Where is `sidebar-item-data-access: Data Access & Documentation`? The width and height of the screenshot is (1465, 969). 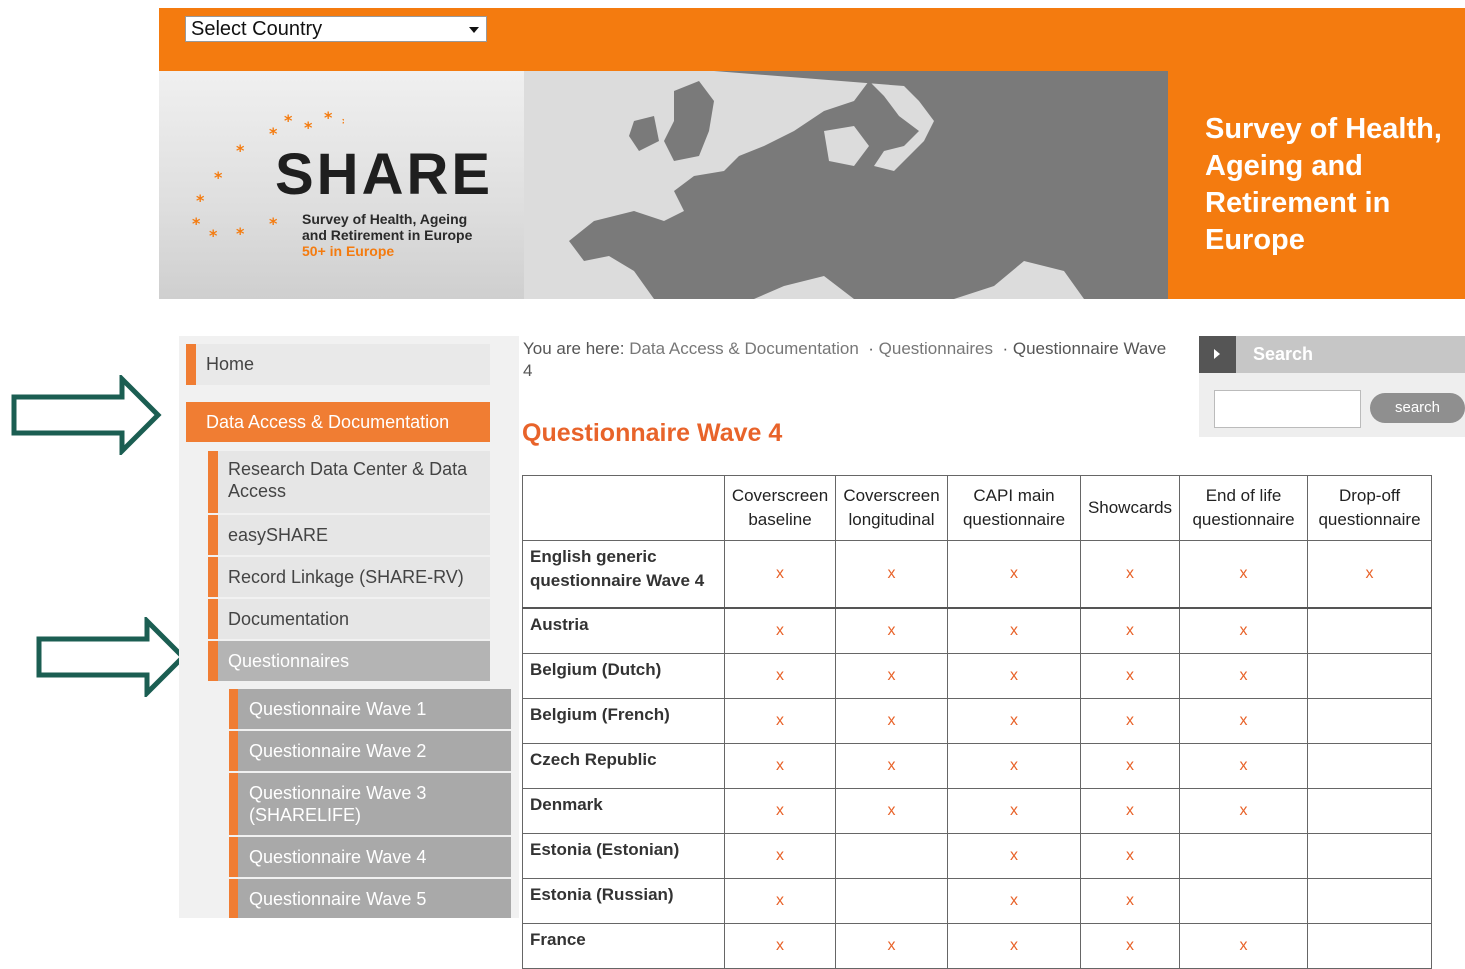 sidebar-item-data-access: Data Access & Documentation is located at coordinates (338, 422).